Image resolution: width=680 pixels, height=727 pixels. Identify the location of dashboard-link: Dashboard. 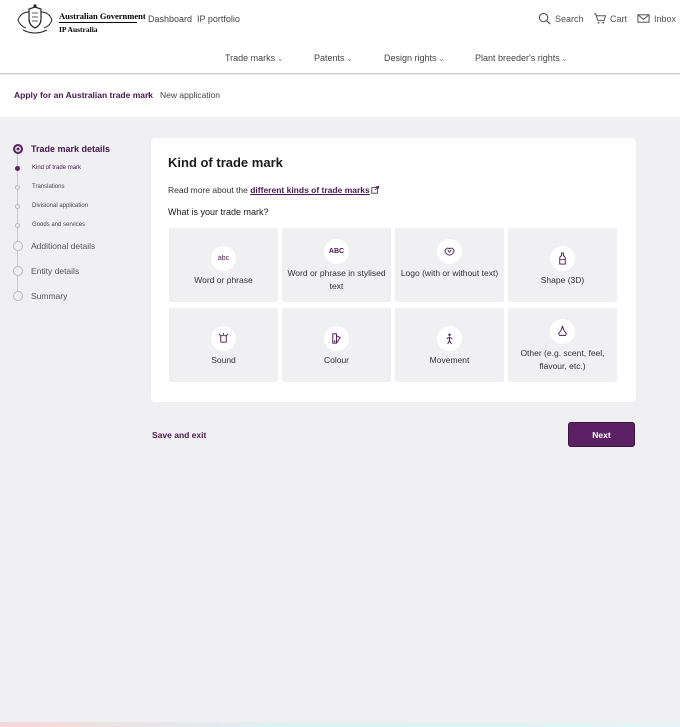
(170, 19).